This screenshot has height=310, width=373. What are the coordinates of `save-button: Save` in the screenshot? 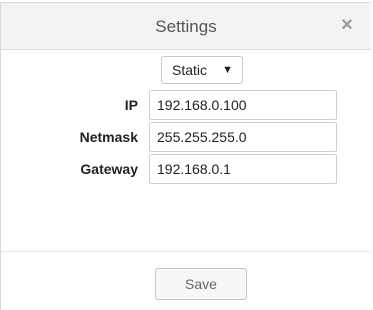 It's located at (201, 284).